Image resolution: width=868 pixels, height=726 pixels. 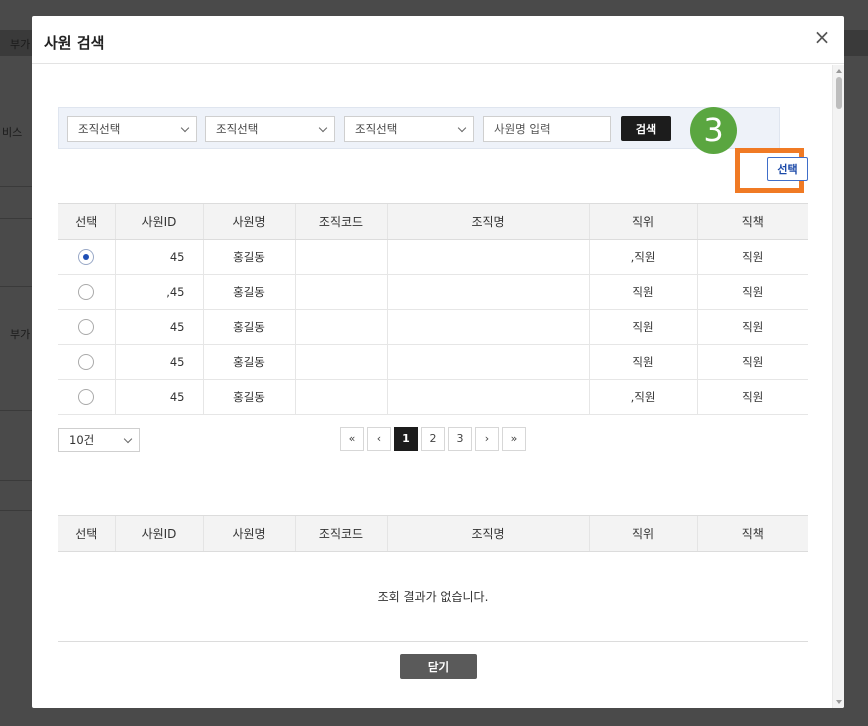 What do you see at coordinates (74, 43) in the screenshot?
I see `modal-title: 사원 검색` at bounding box center [74, 43].